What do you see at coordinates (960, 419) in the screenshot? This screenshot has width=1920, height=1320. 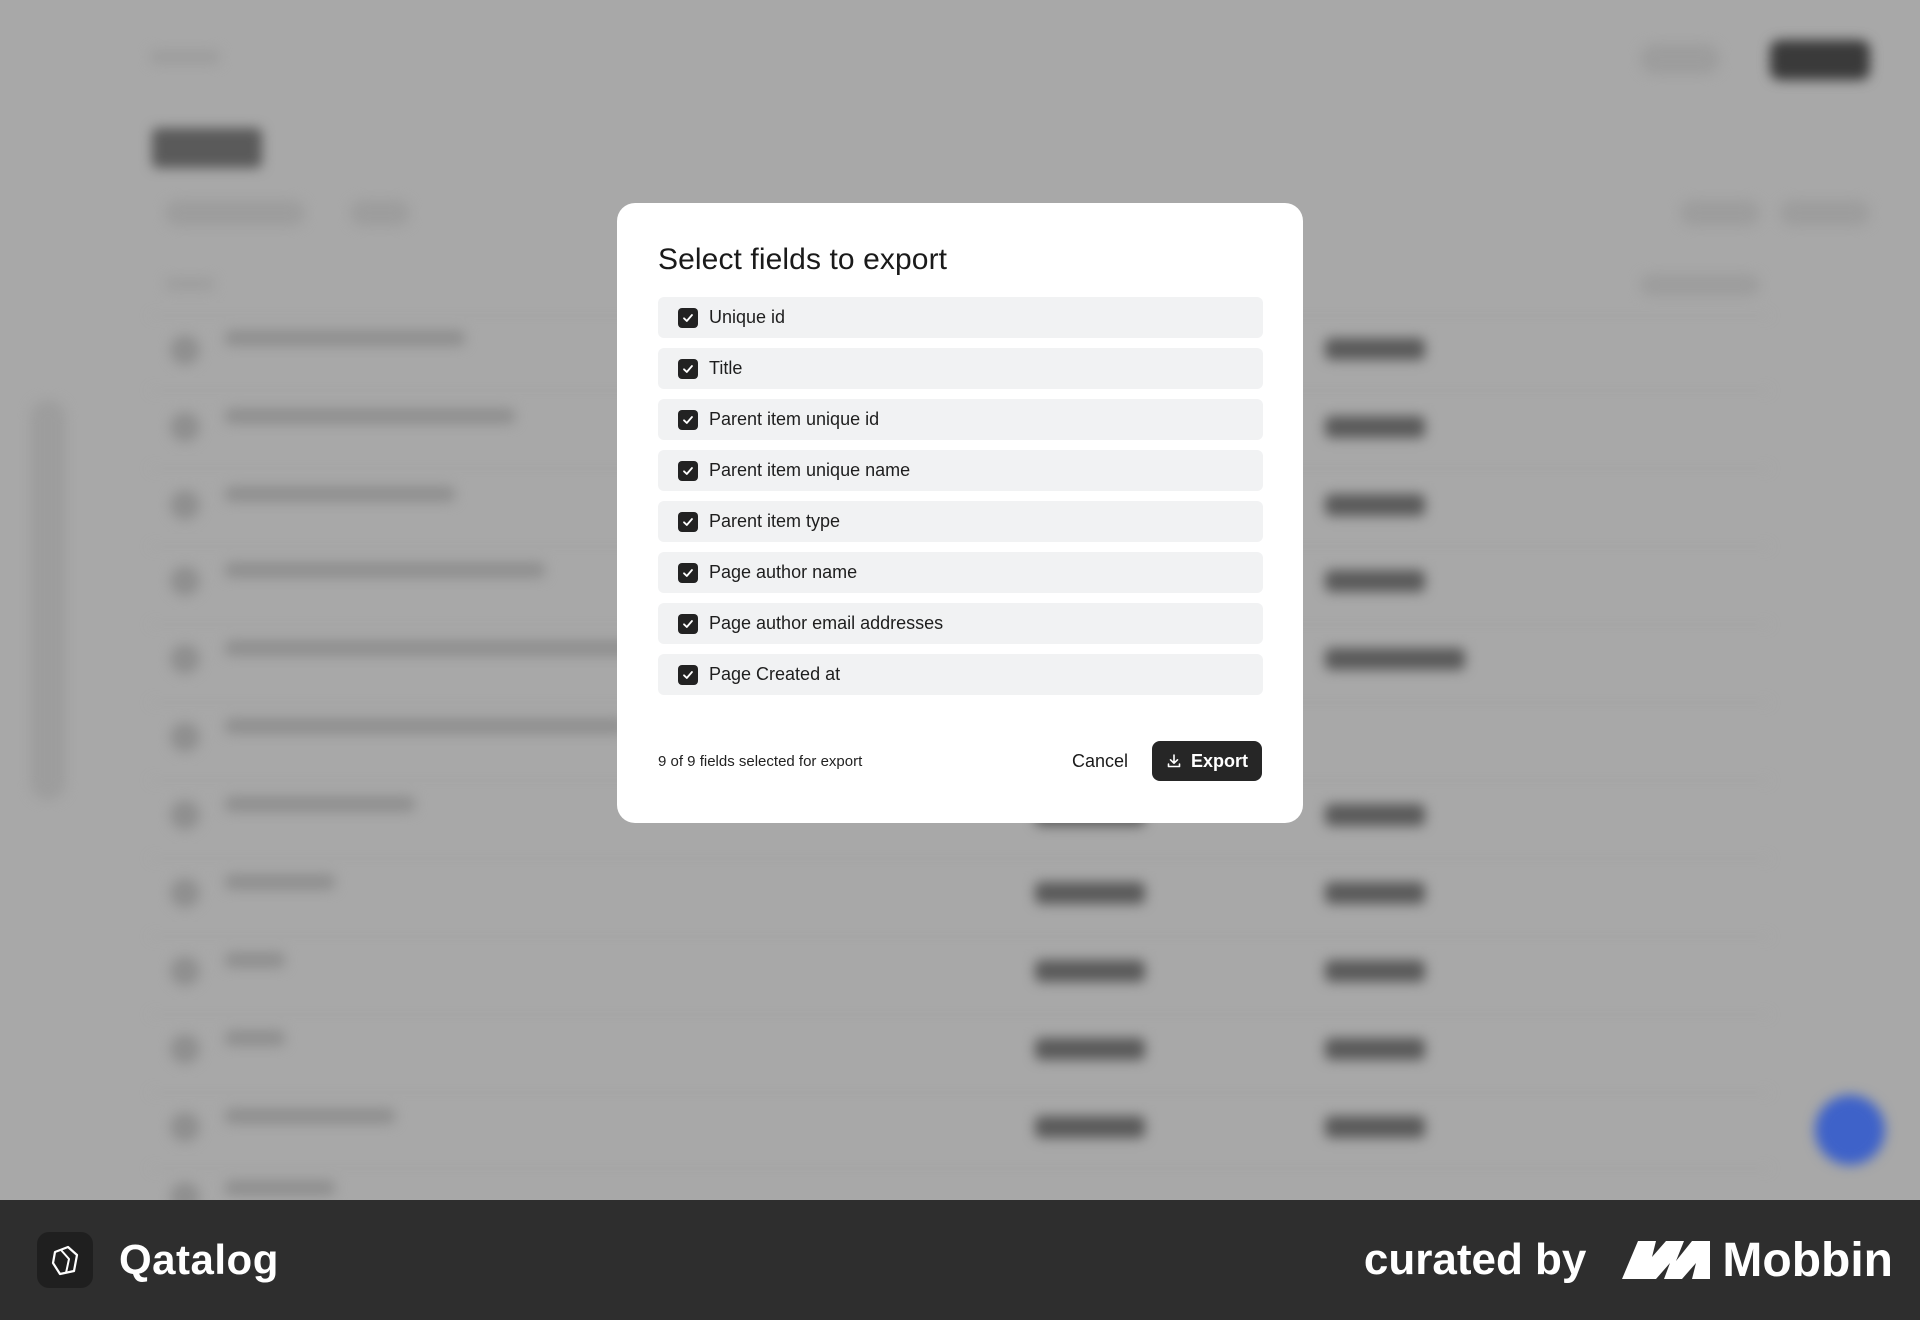 I see `field-row-parent-item-unique-id: Parent item unique id` at bounding box center [960, 419].